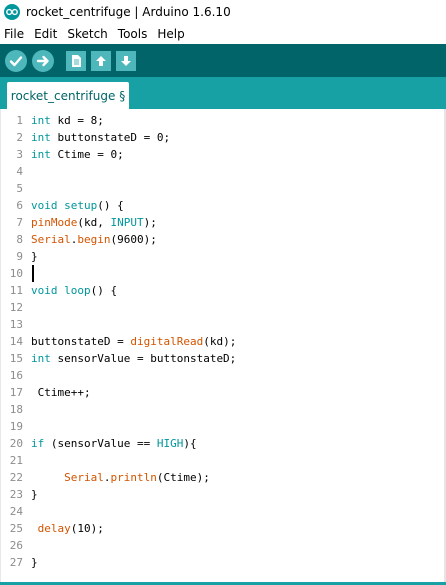  Describe the element at coordinates (54, 222) in the screenshot. I see `function-token: pinMode` at that location.